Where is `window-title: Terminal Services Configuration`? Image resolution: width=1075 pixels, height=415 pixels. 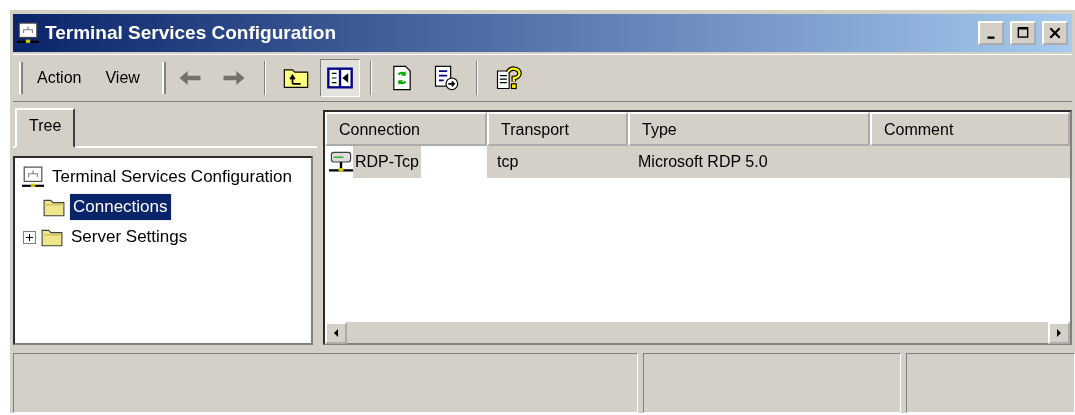 window-title: Terminal Services Configuration is located at coordinates (191, 32).